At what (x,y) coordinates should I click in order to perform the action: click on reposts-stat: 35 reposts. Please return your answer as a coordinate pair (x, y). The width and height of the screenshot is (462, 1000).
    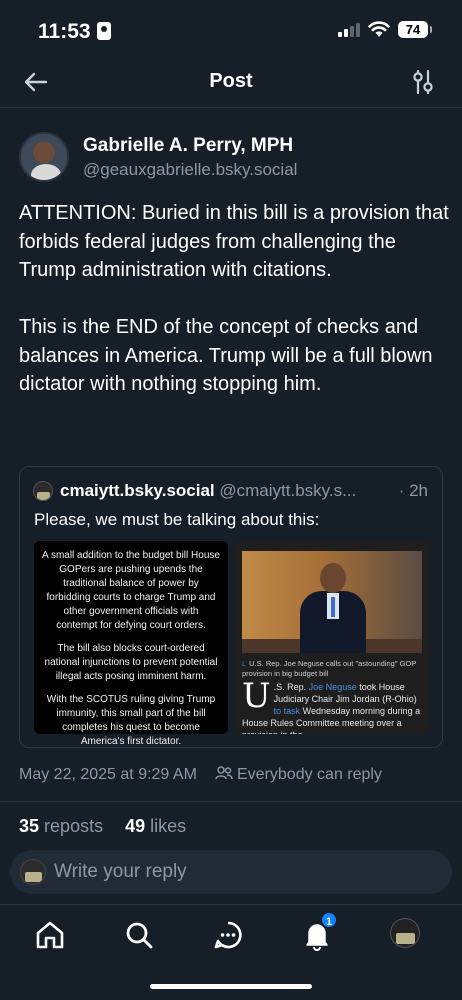
    Looking at the image, I should click on (61, 826).